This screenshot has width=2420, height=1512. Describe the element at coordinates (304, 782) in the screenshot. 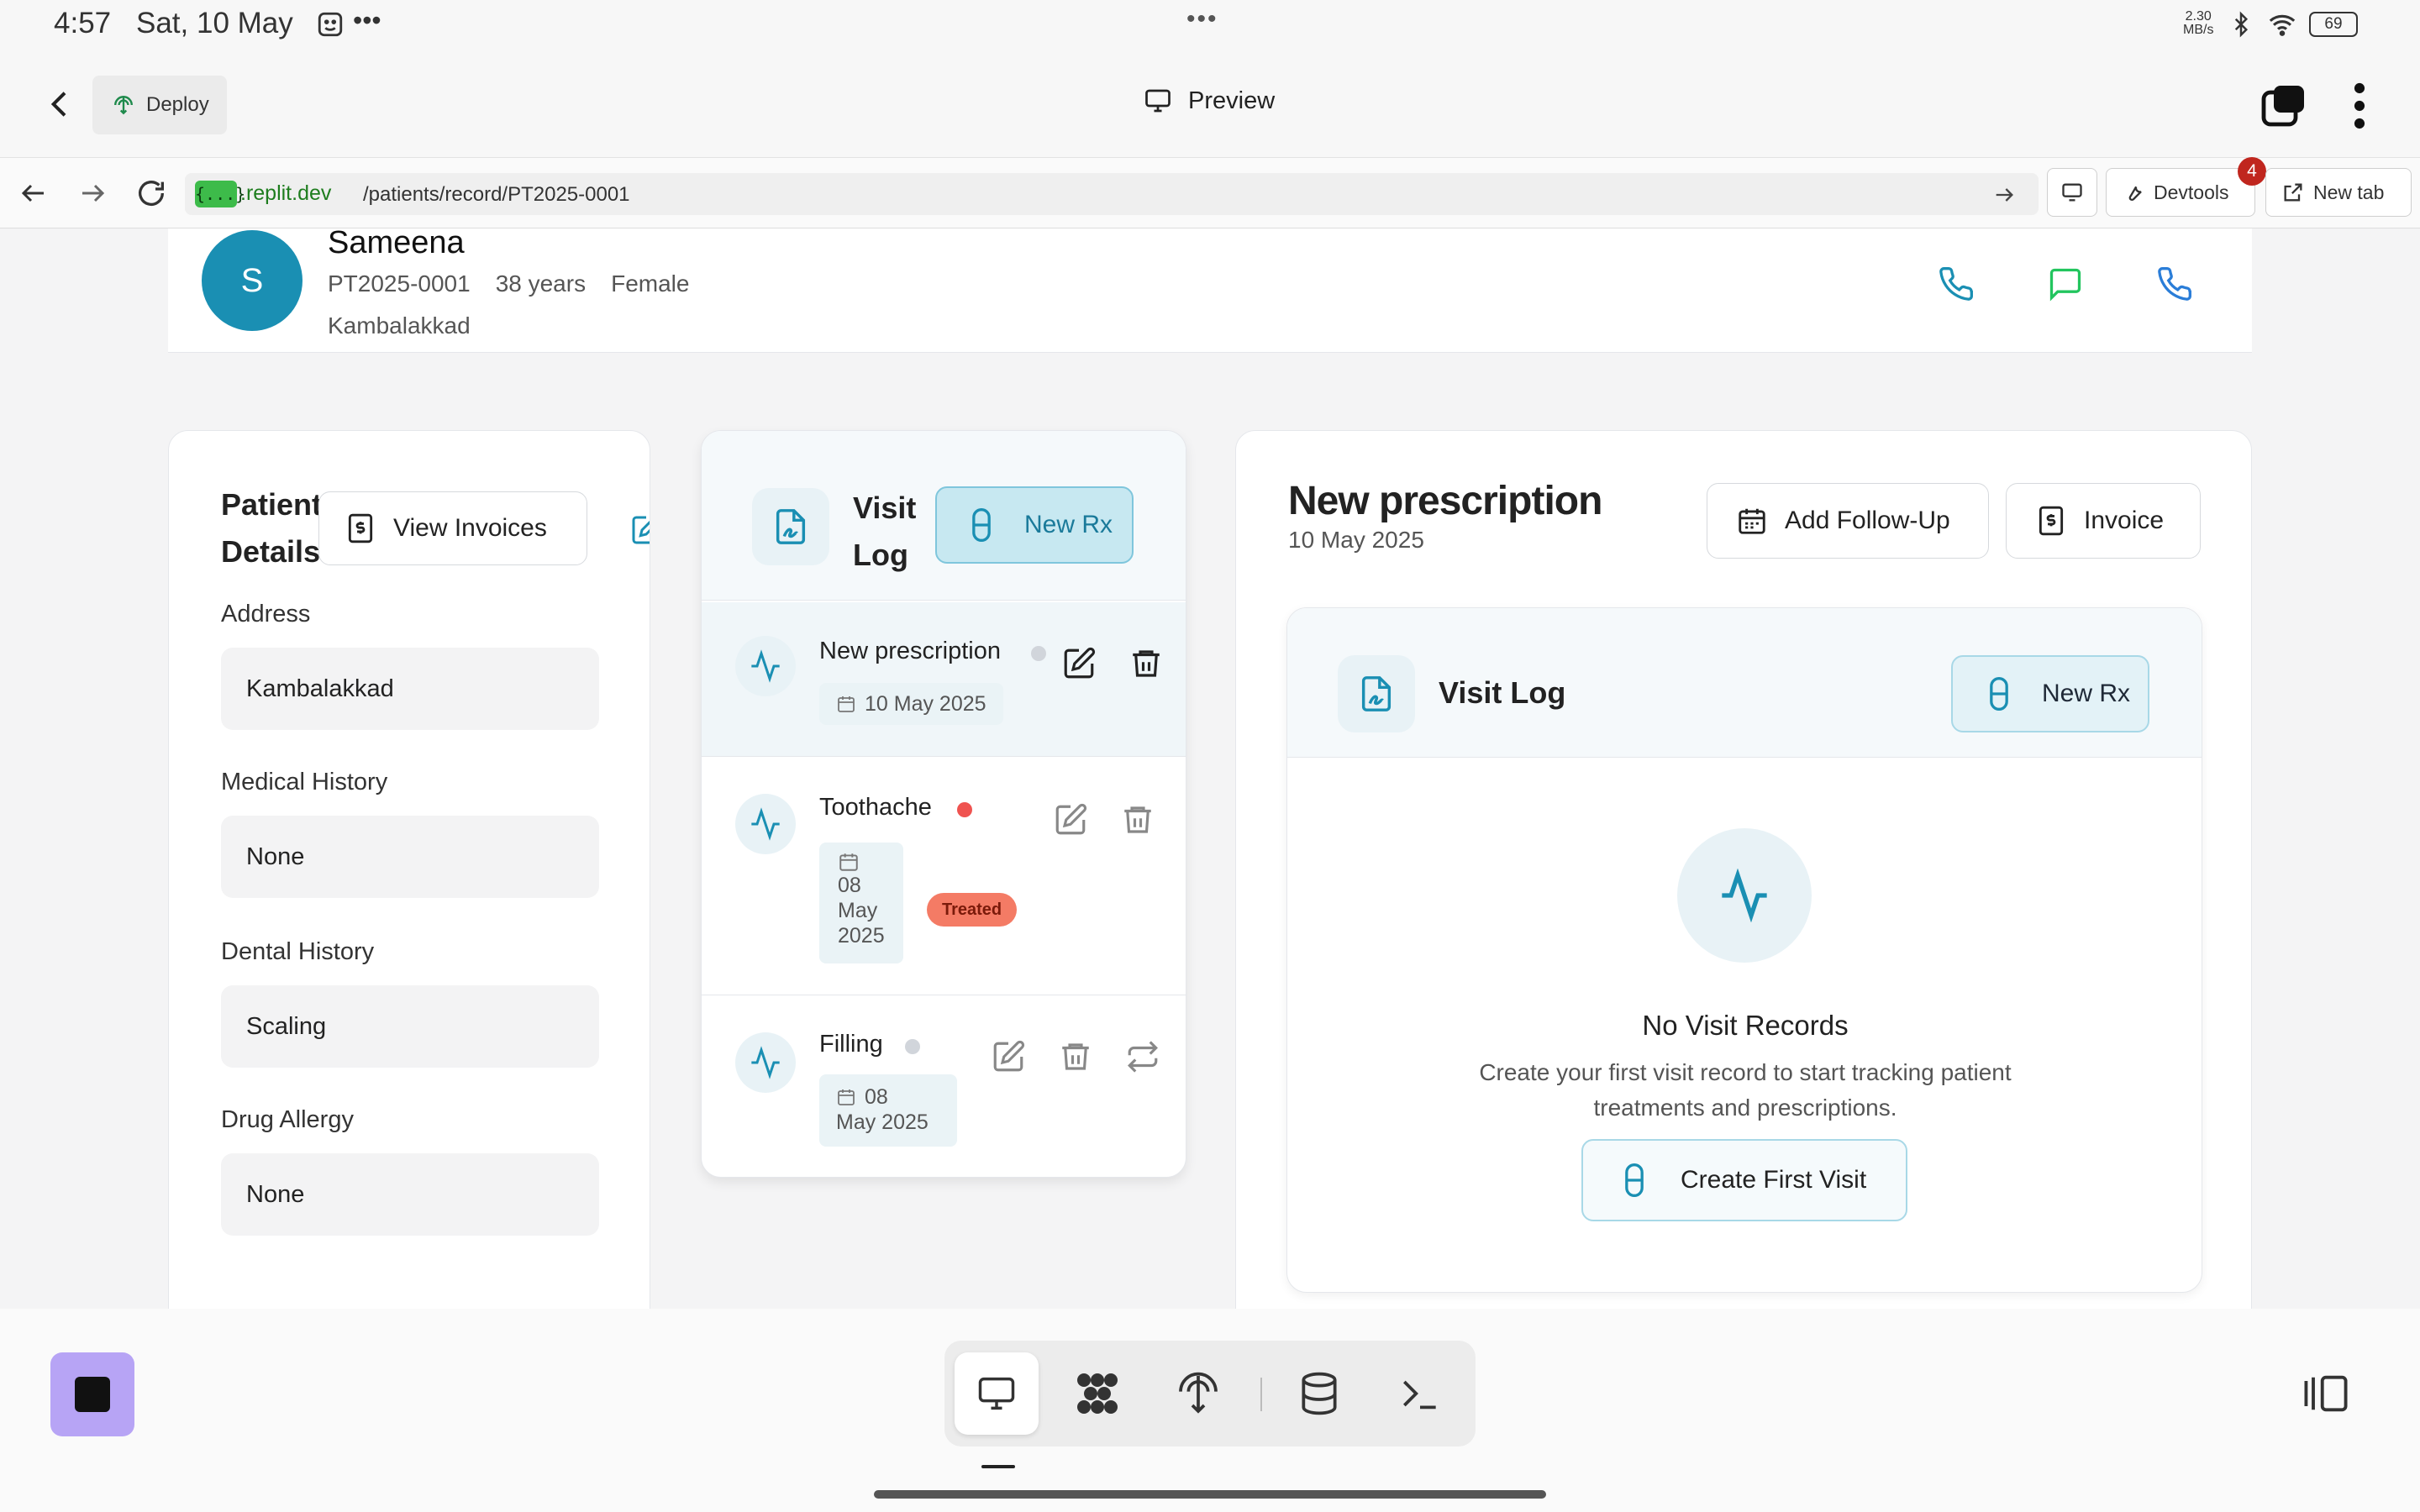

I see `medical-history-label: Medical History` at that location.